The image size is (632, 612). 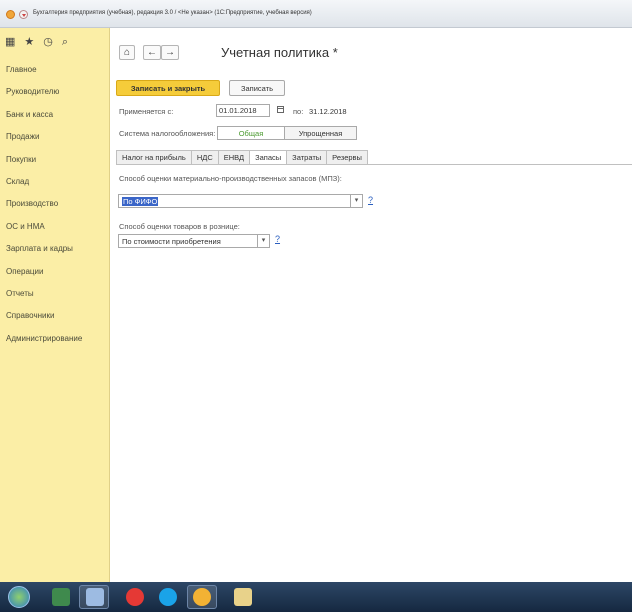 I want to click on applies-from-label: Применяется с:, so click(x=146, y=111).